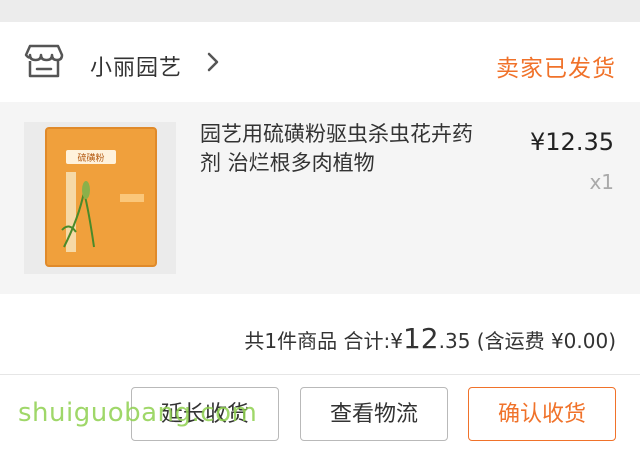 This screenshot has height=451, width=640. What do you see at coordinates (546, 341) in the screenshot?
I see `shipping-fee: (含运费 ¥0.00)` at bounding box center [546, 341].